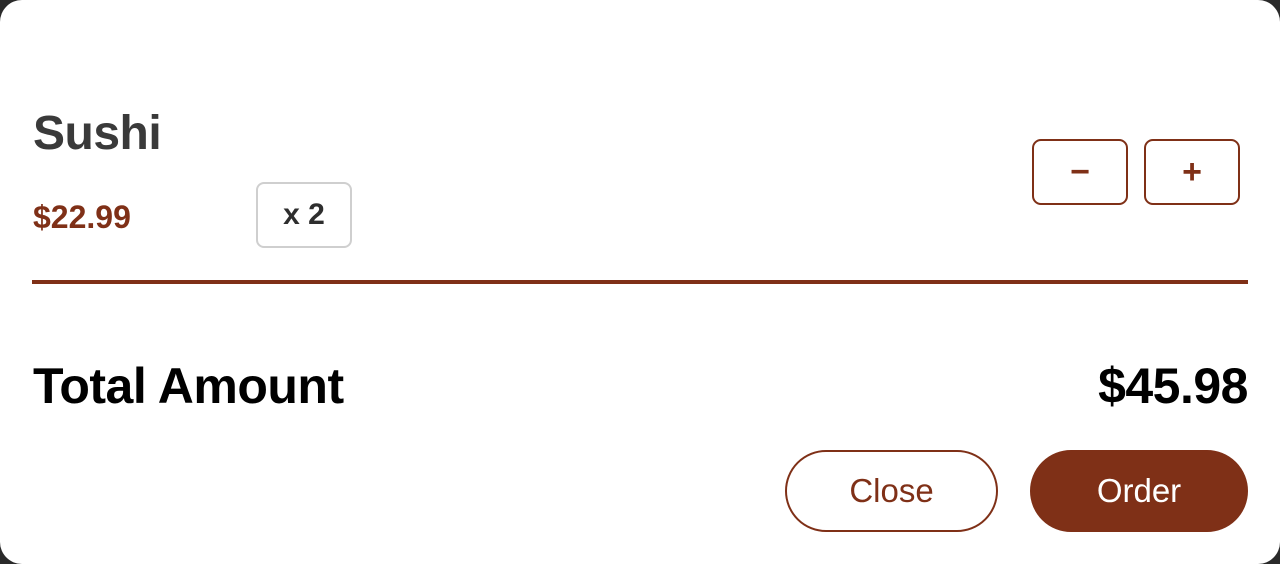 The height and width of the screenshot is (564, 1280). I want to click on close-button: Close, so click(891, 491).